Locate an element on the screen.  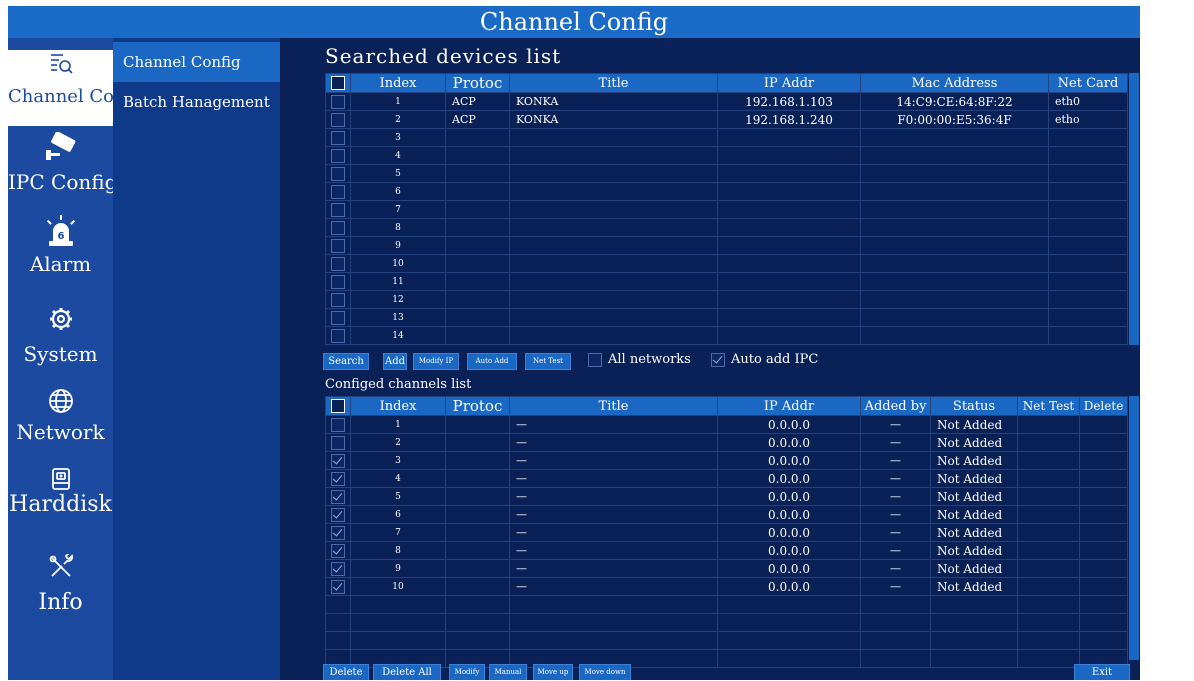
table-row: 11 is located at coordinates (726, 281).